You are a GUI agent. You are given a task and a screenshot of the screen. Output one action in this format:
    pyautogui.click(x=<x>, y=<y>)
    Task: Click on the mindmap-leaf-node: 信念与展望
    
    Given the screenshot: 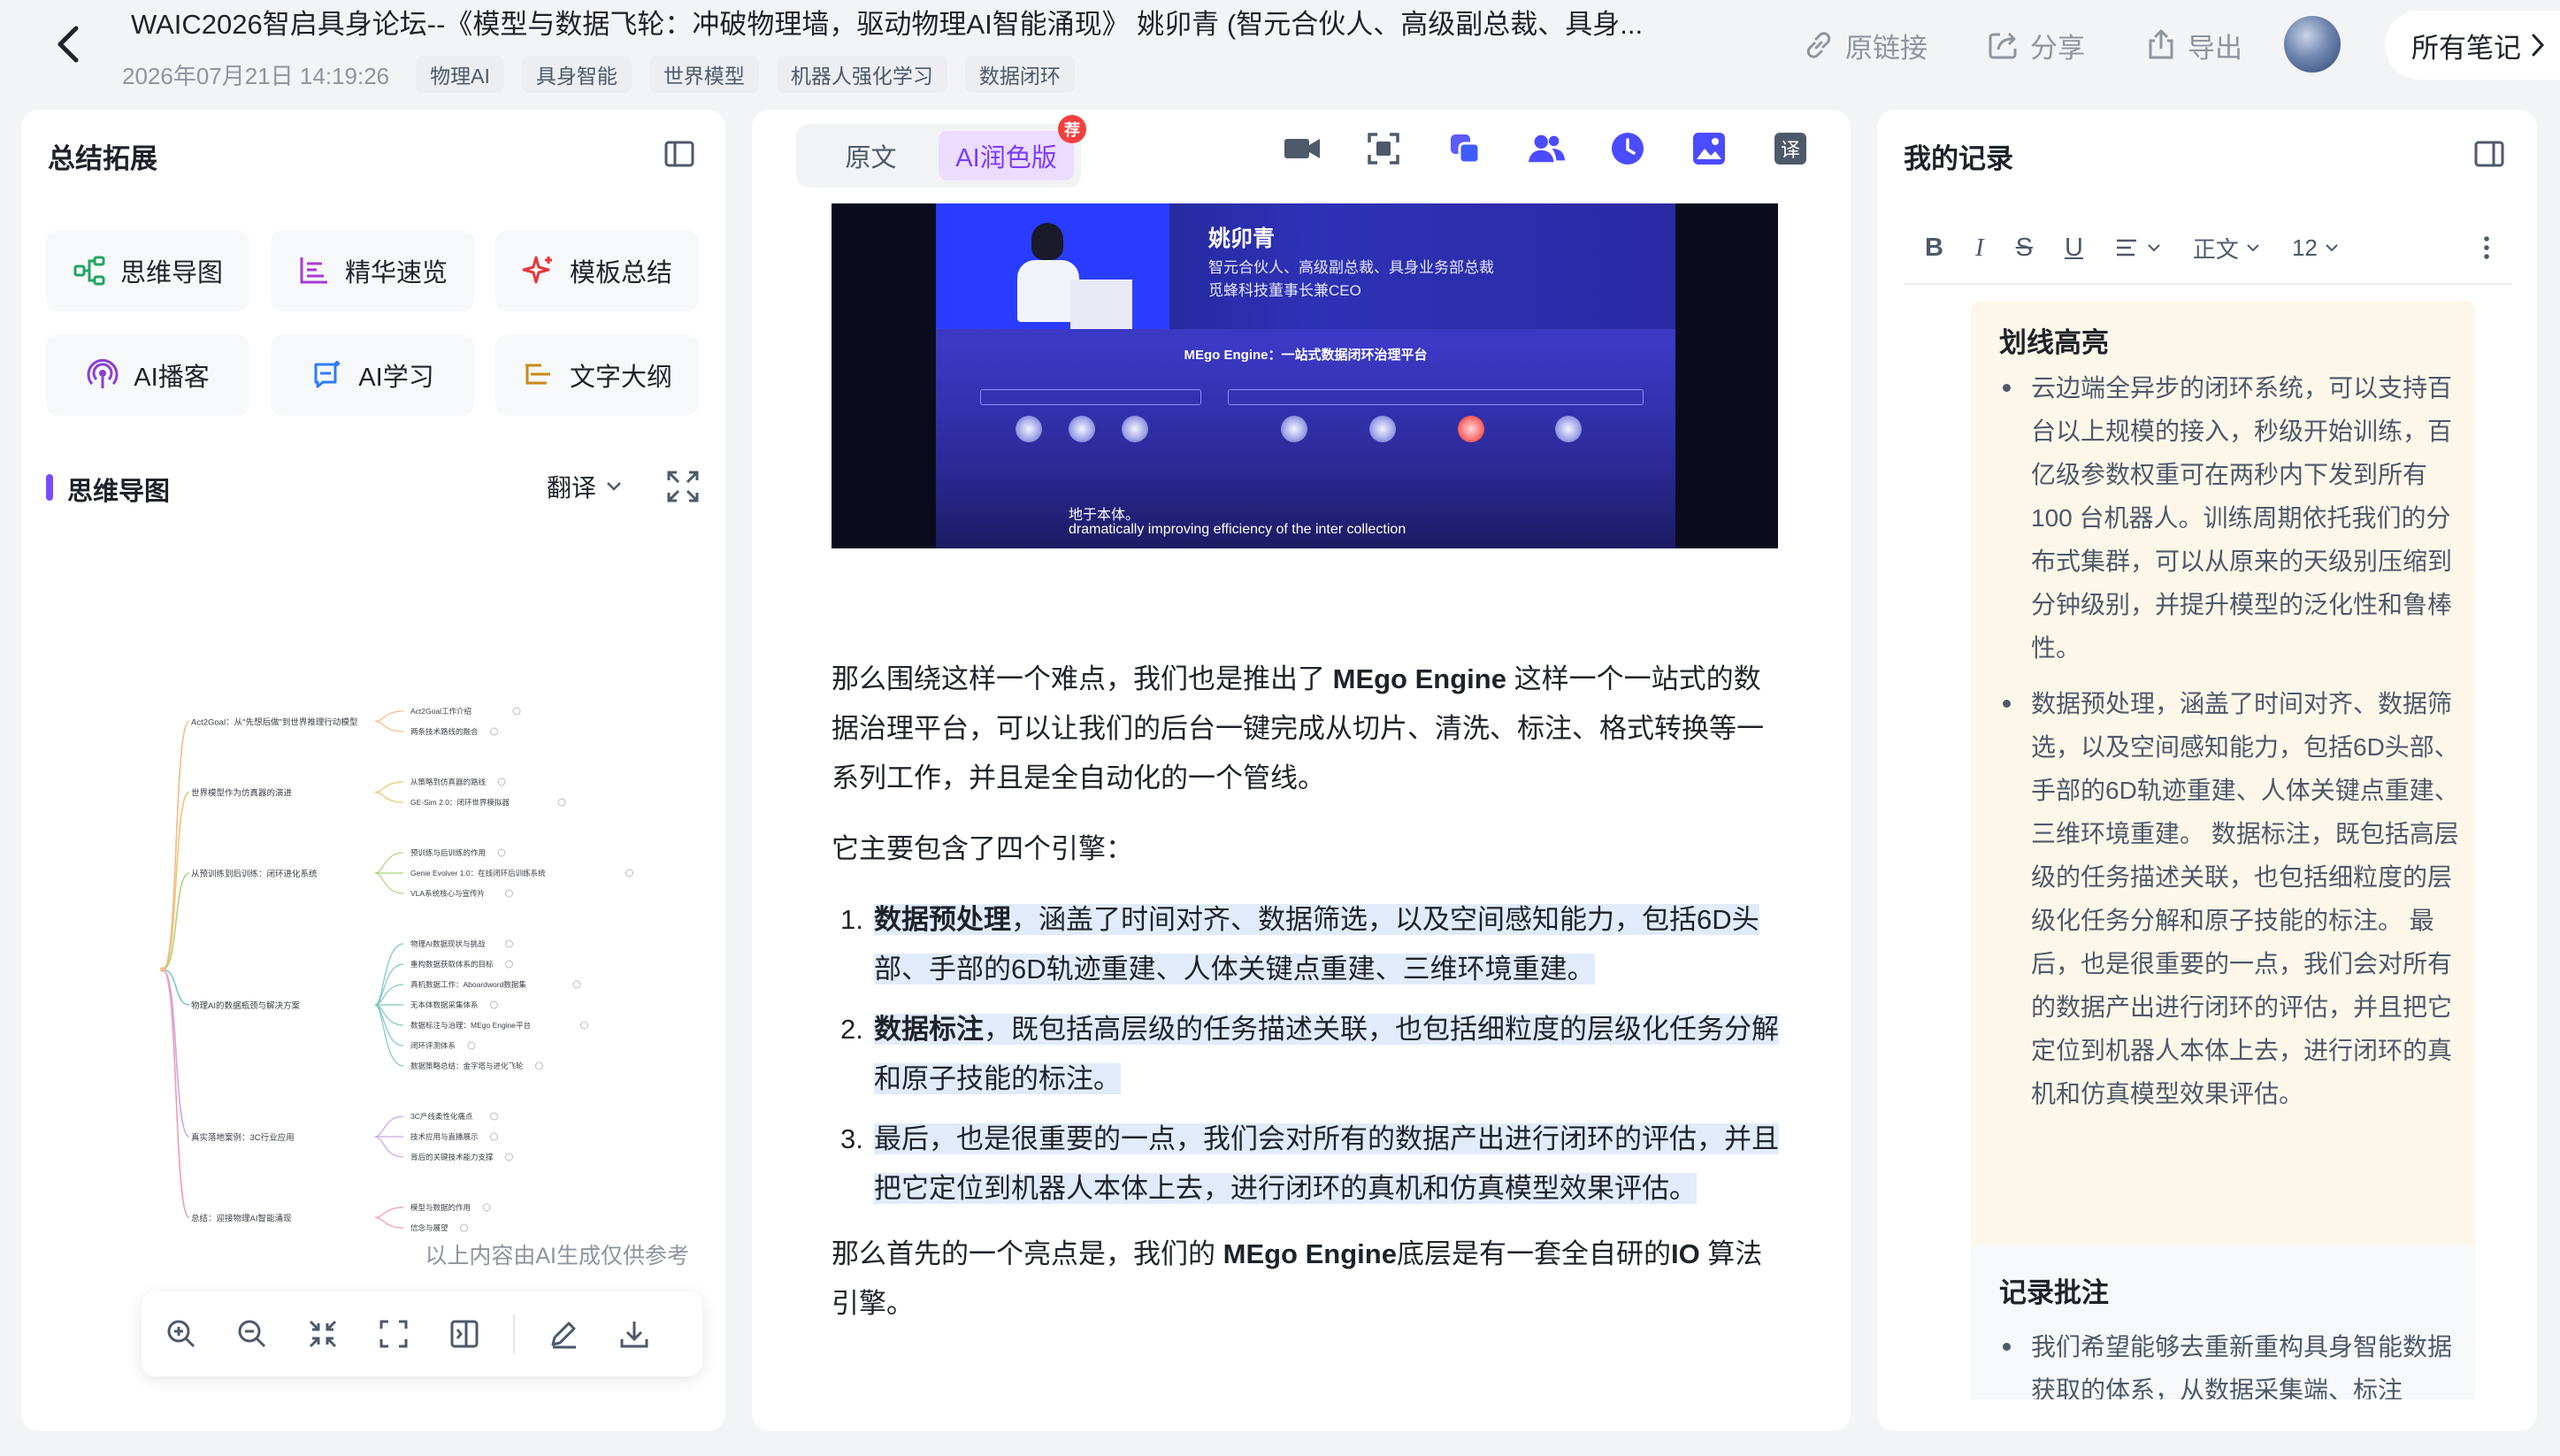 What is the action you would take?
    pyautogui.click(x=429, y=1227)
    